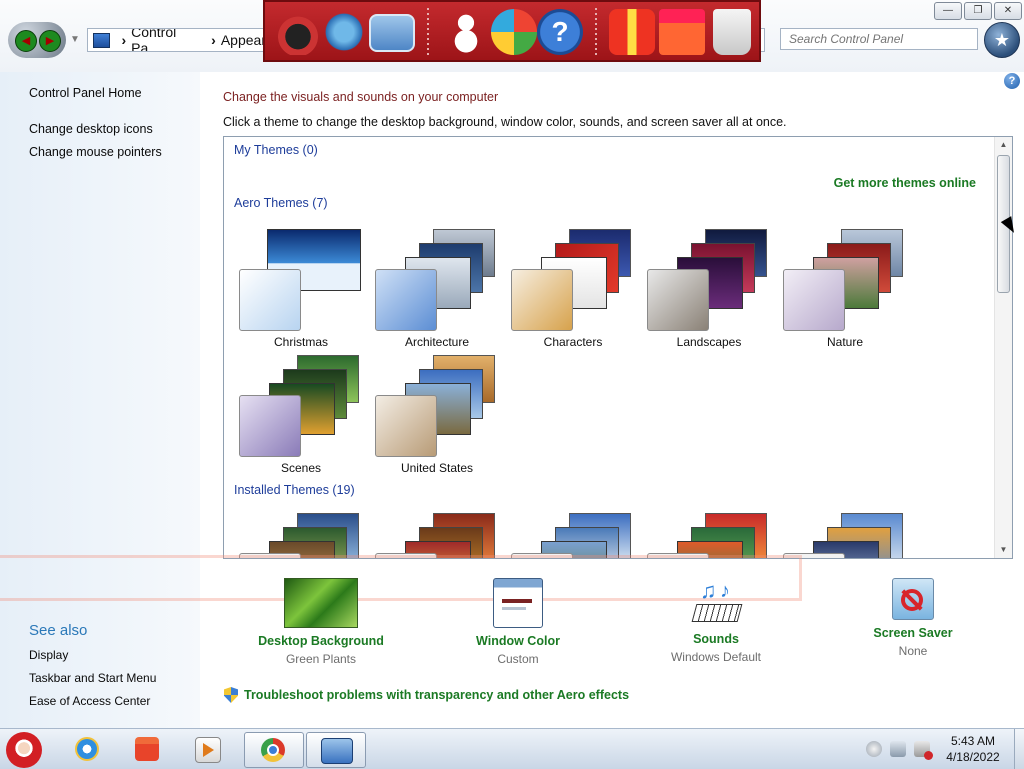 The height and width of the screenshot is (769, 1024). I want to click on clock-date: 4/18/2022, so click(973, 757).